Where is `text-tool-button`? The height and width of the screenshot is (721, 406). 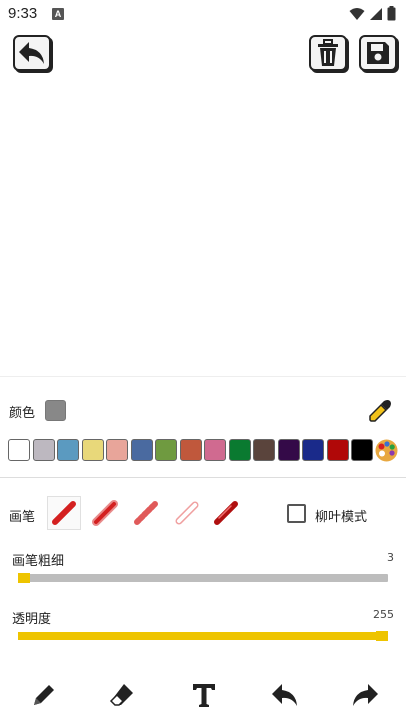 text-tool-button is located at coordinates (204, 695).